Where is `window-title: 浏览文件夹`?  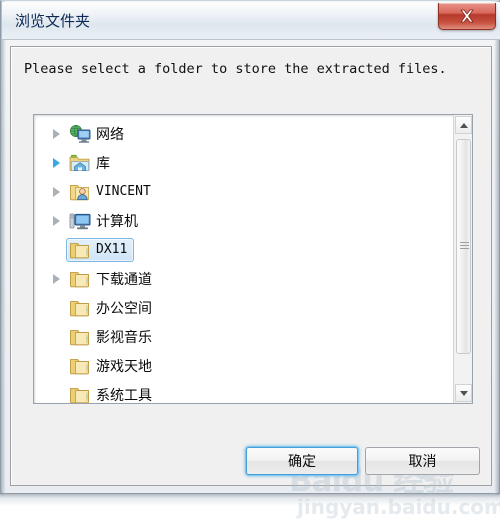
window-title: 浏览文件夹 is located at coordinates (53, 21).